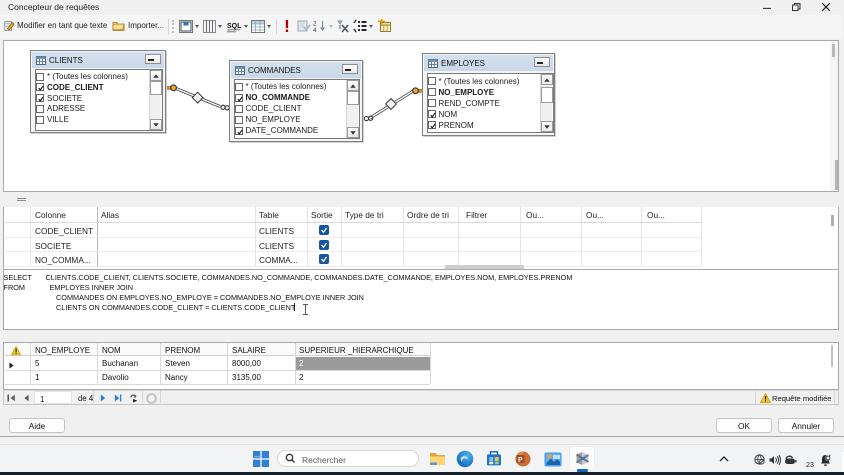 The width and height of the screenshot is (844, 475). Describe the element at coordinates (520, 460) in the screenshot. I see `svg-text: P` at that location.